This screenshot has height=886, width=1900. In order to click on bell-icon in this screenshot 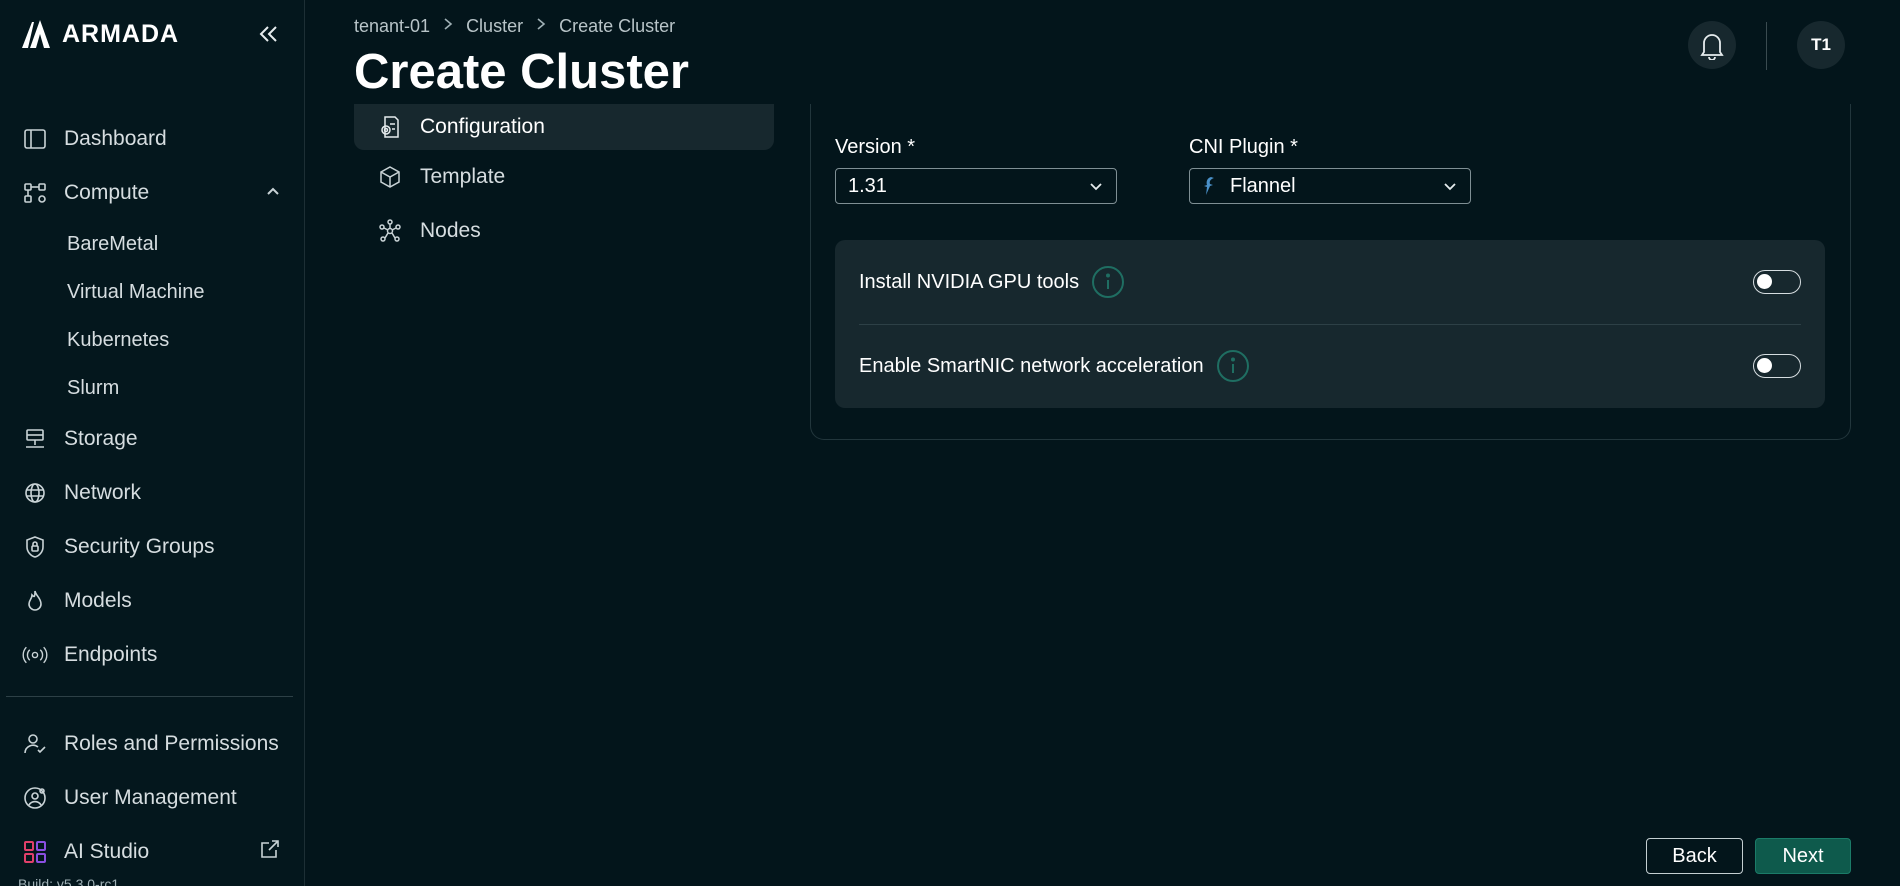, I will do `click(1712, 47)`.